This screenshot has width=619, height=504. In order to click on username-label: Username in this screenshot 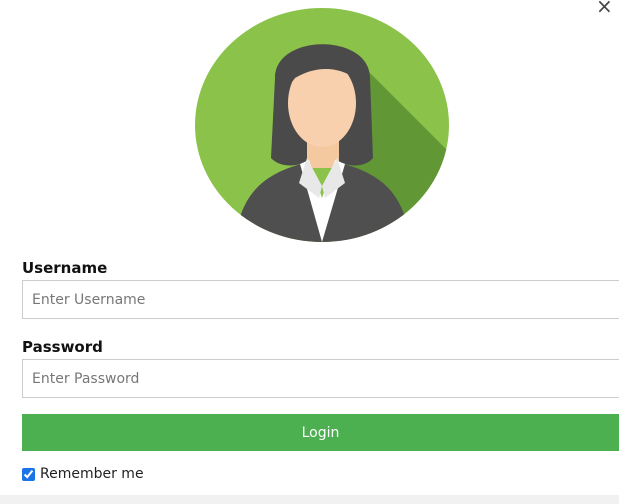, I will do `click(65, 268)`.